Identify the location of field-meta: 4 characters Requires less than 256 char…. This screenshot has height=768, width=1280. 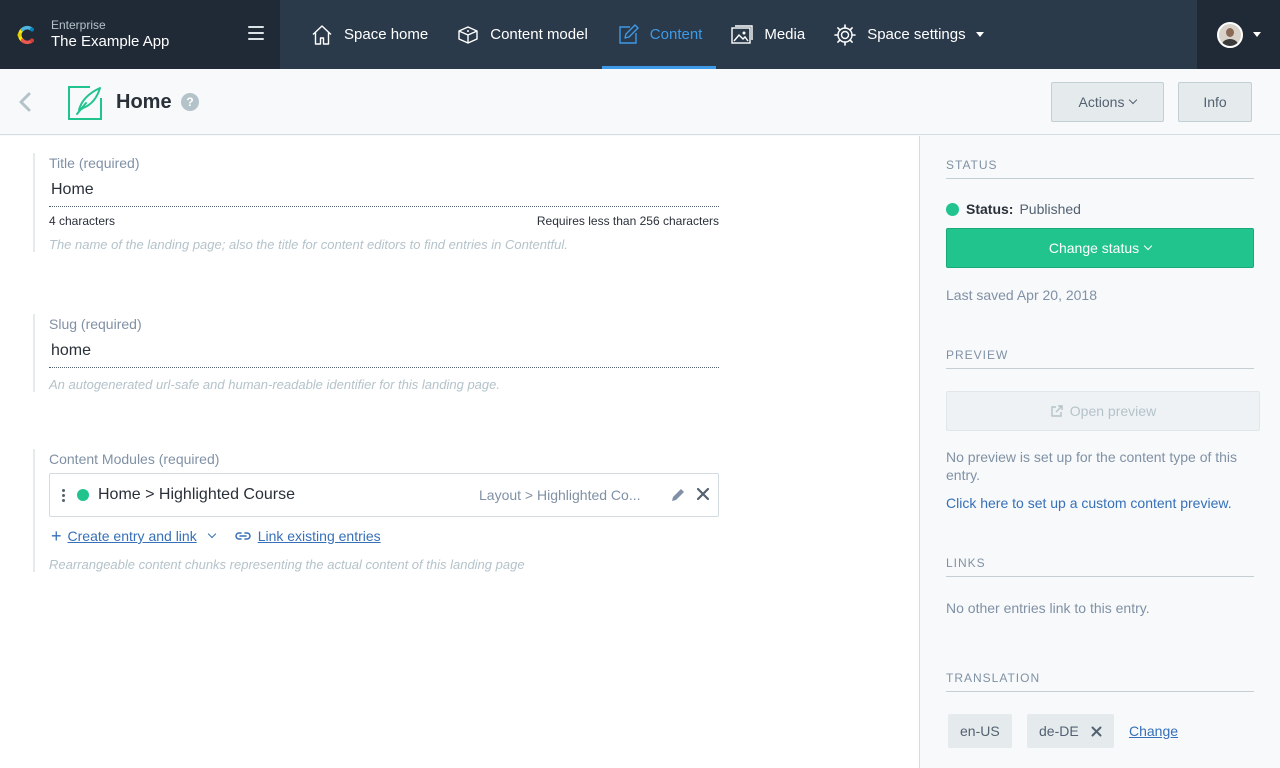
(384, 221).